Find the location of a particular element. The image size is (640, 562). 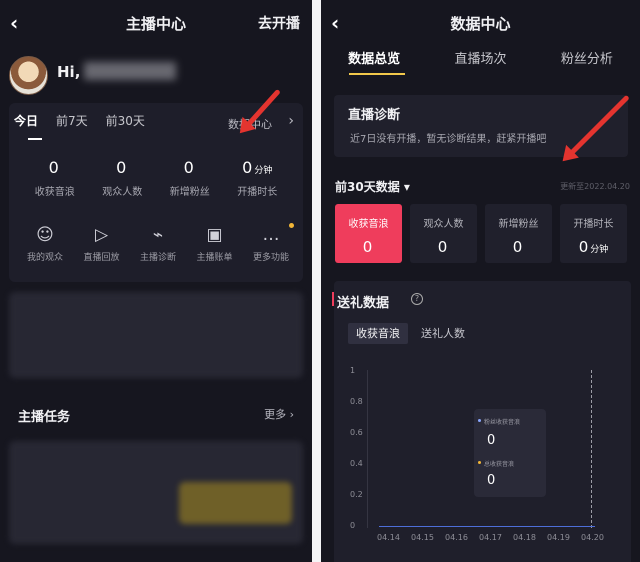

blurred-task-highlight is located at coordinates (235, 503).